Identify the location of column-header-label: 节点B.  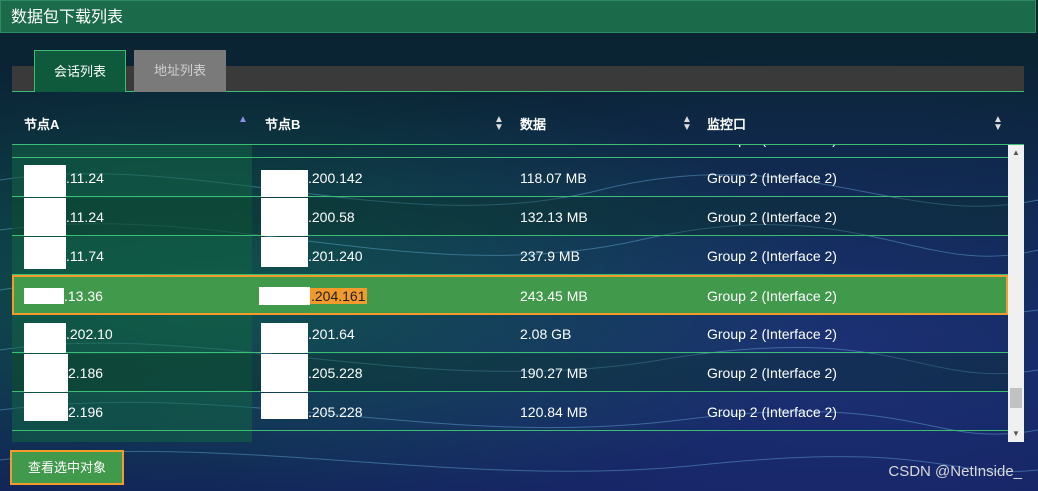
(283, 124).